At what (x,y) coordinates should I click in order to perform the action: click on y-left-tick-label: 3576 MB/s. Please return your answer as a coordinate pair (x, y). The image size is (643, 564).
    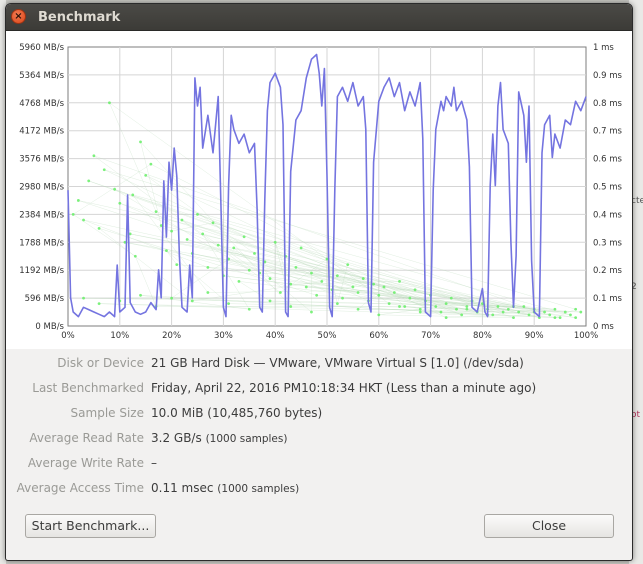
    Looking at the image, I should click on (41, 160).